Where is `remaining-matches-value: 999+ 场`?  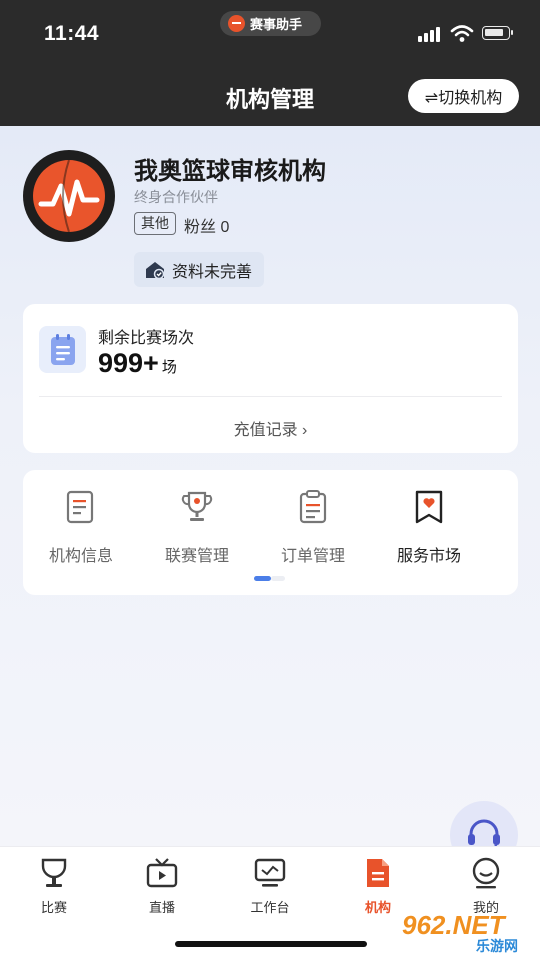
remaining-matches-value: 999+ 场 is located at coordinates (137, 363).